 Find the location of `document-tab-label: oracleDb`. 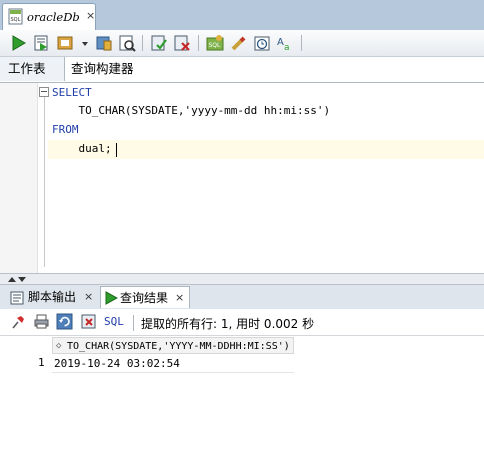

document-tab-label: oracleDb is located at coordinates (53, 17).